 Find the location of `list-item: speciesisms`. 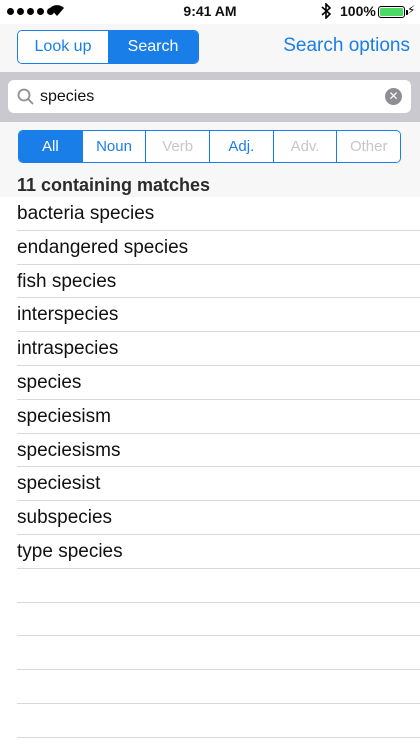

list-item: speciesisms is located at coordinates (218, 451).